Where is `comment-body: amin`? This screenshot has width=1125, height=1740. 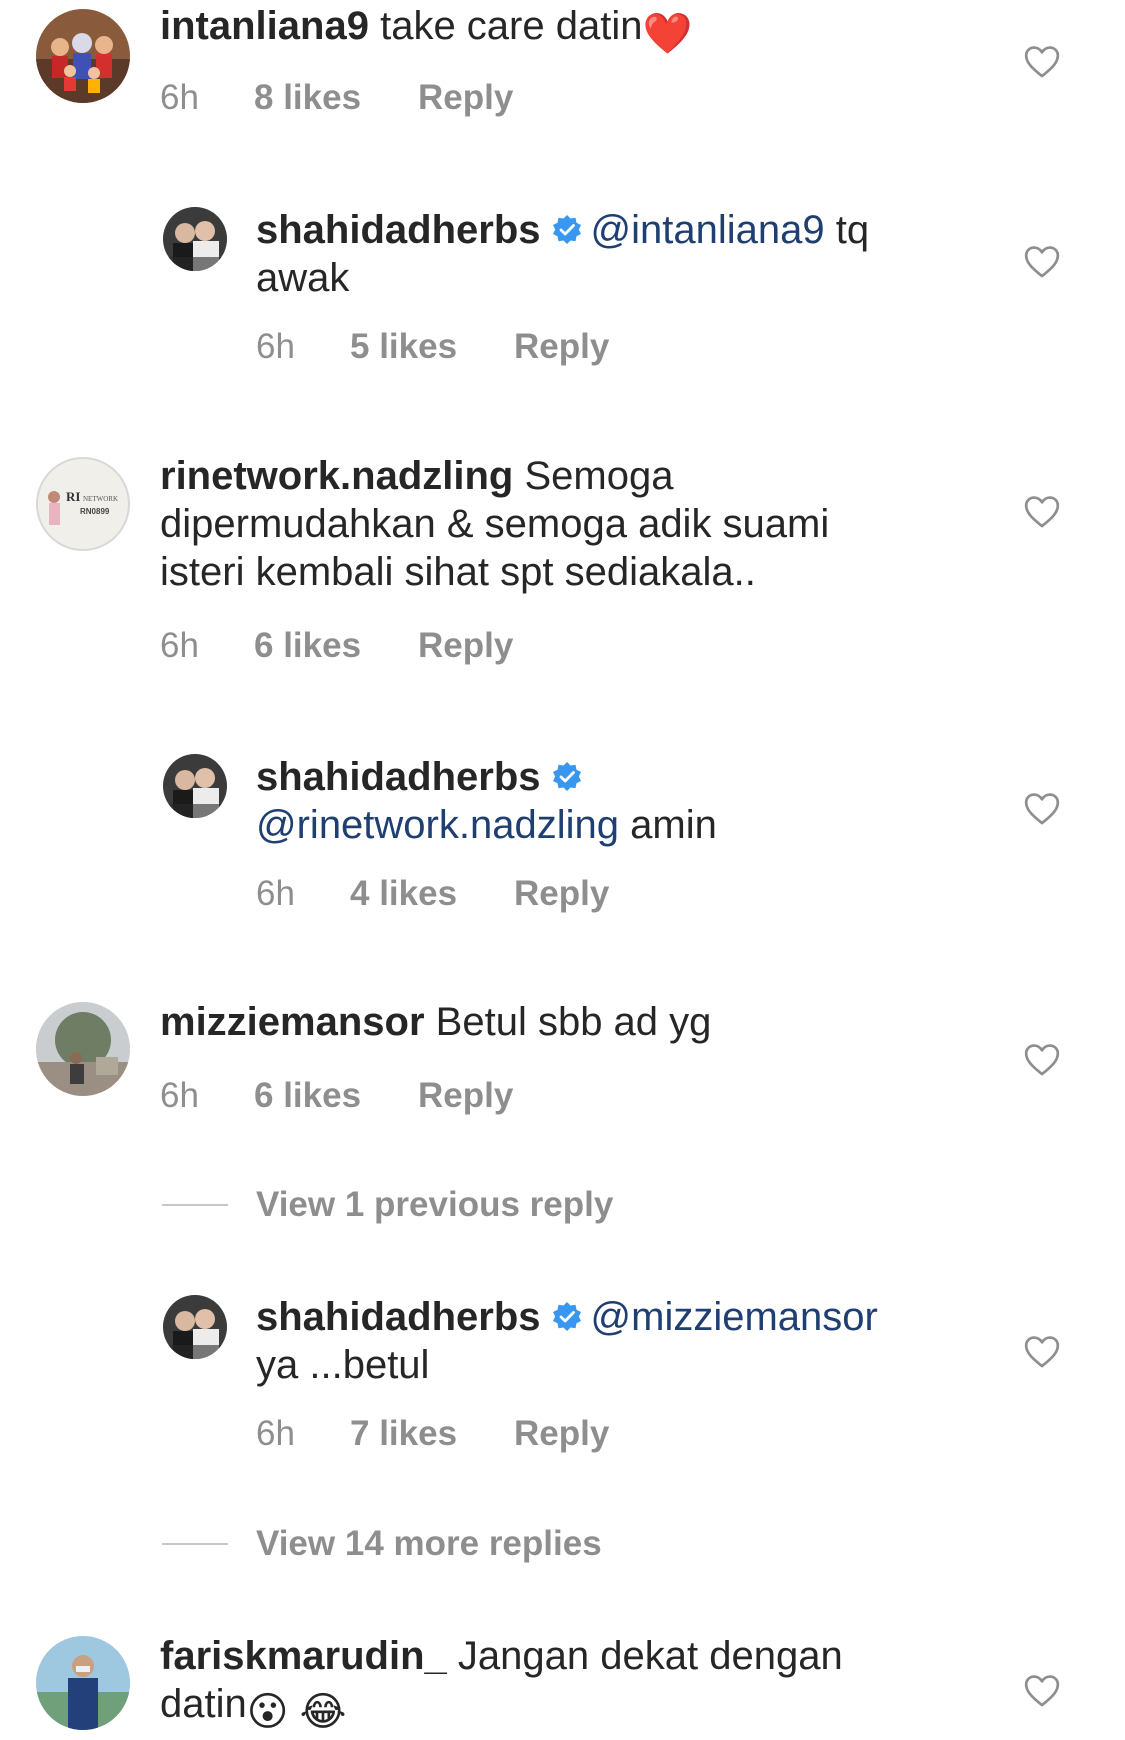 comment-body: amin is located at coordinates (673, 825).